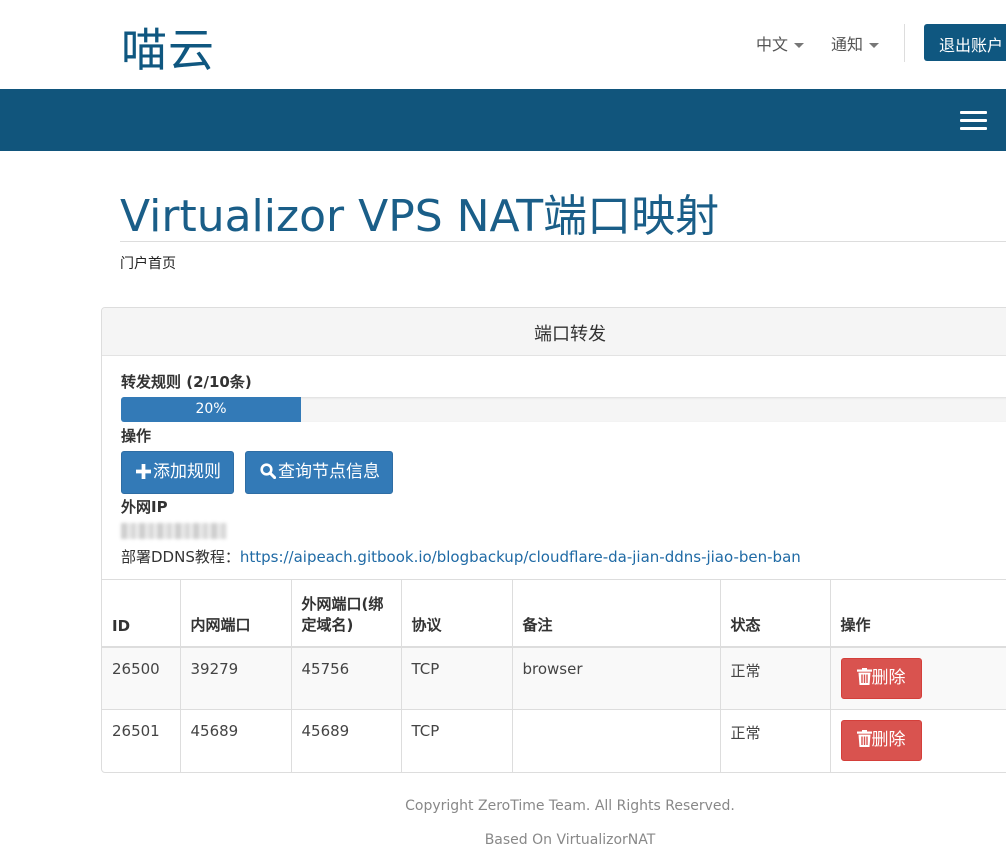  What do you see at coordinates (503, 120) in the screenshot?
I see `main-navbar` at bounding box center [503, 120].